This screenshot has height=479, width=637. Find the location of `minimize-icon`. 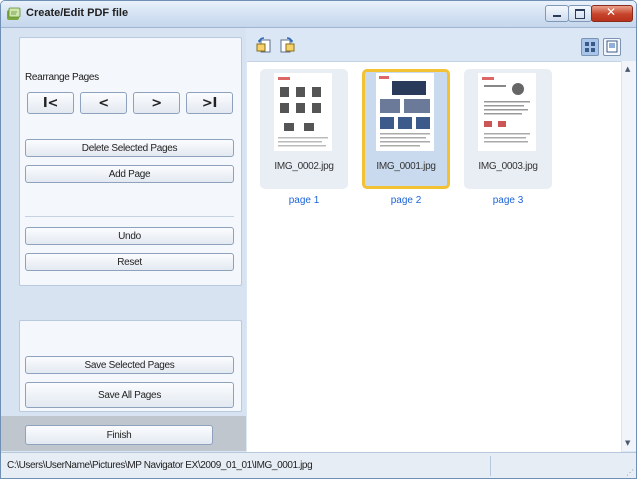

minimize-icon is located at coordinates (557, 16).